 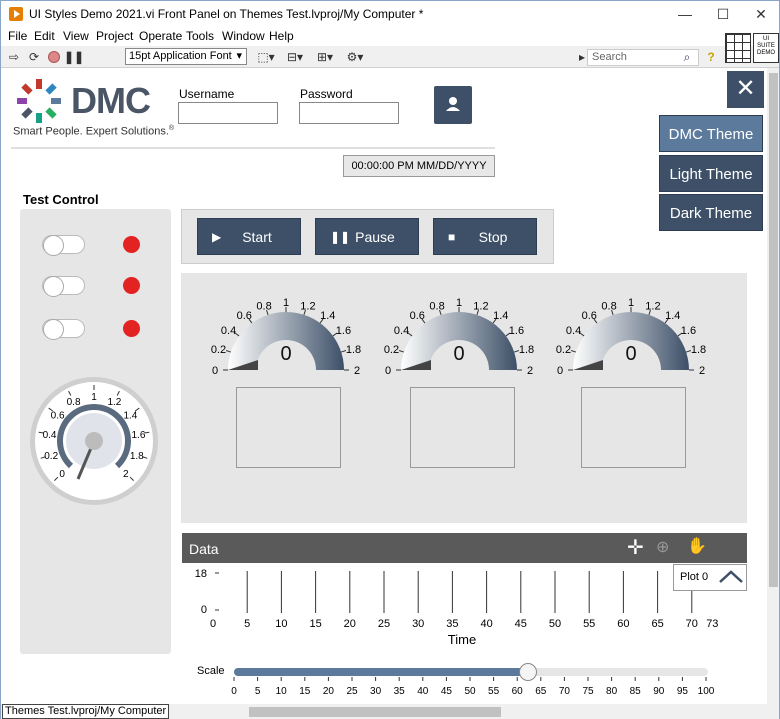 I want to click on scale-tick-label: 85, so click(x=636, y=691).